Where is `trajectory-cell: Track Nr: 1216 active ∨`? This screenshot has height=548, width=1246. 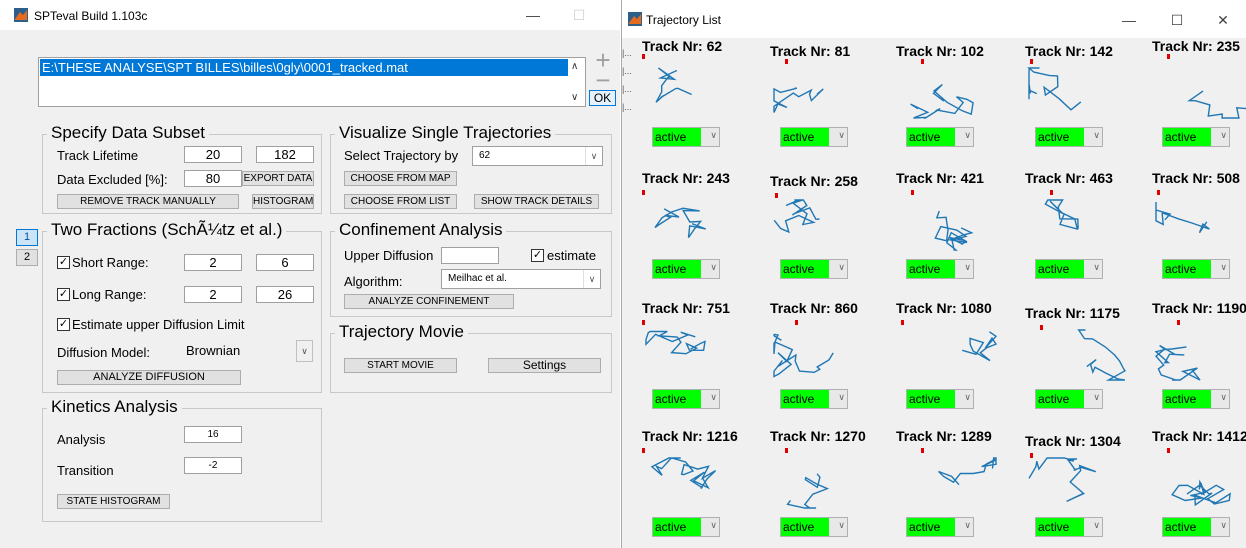
trajectory-cell: Track Nr: 1216 active ∨ is located at coordinates (706, 488).